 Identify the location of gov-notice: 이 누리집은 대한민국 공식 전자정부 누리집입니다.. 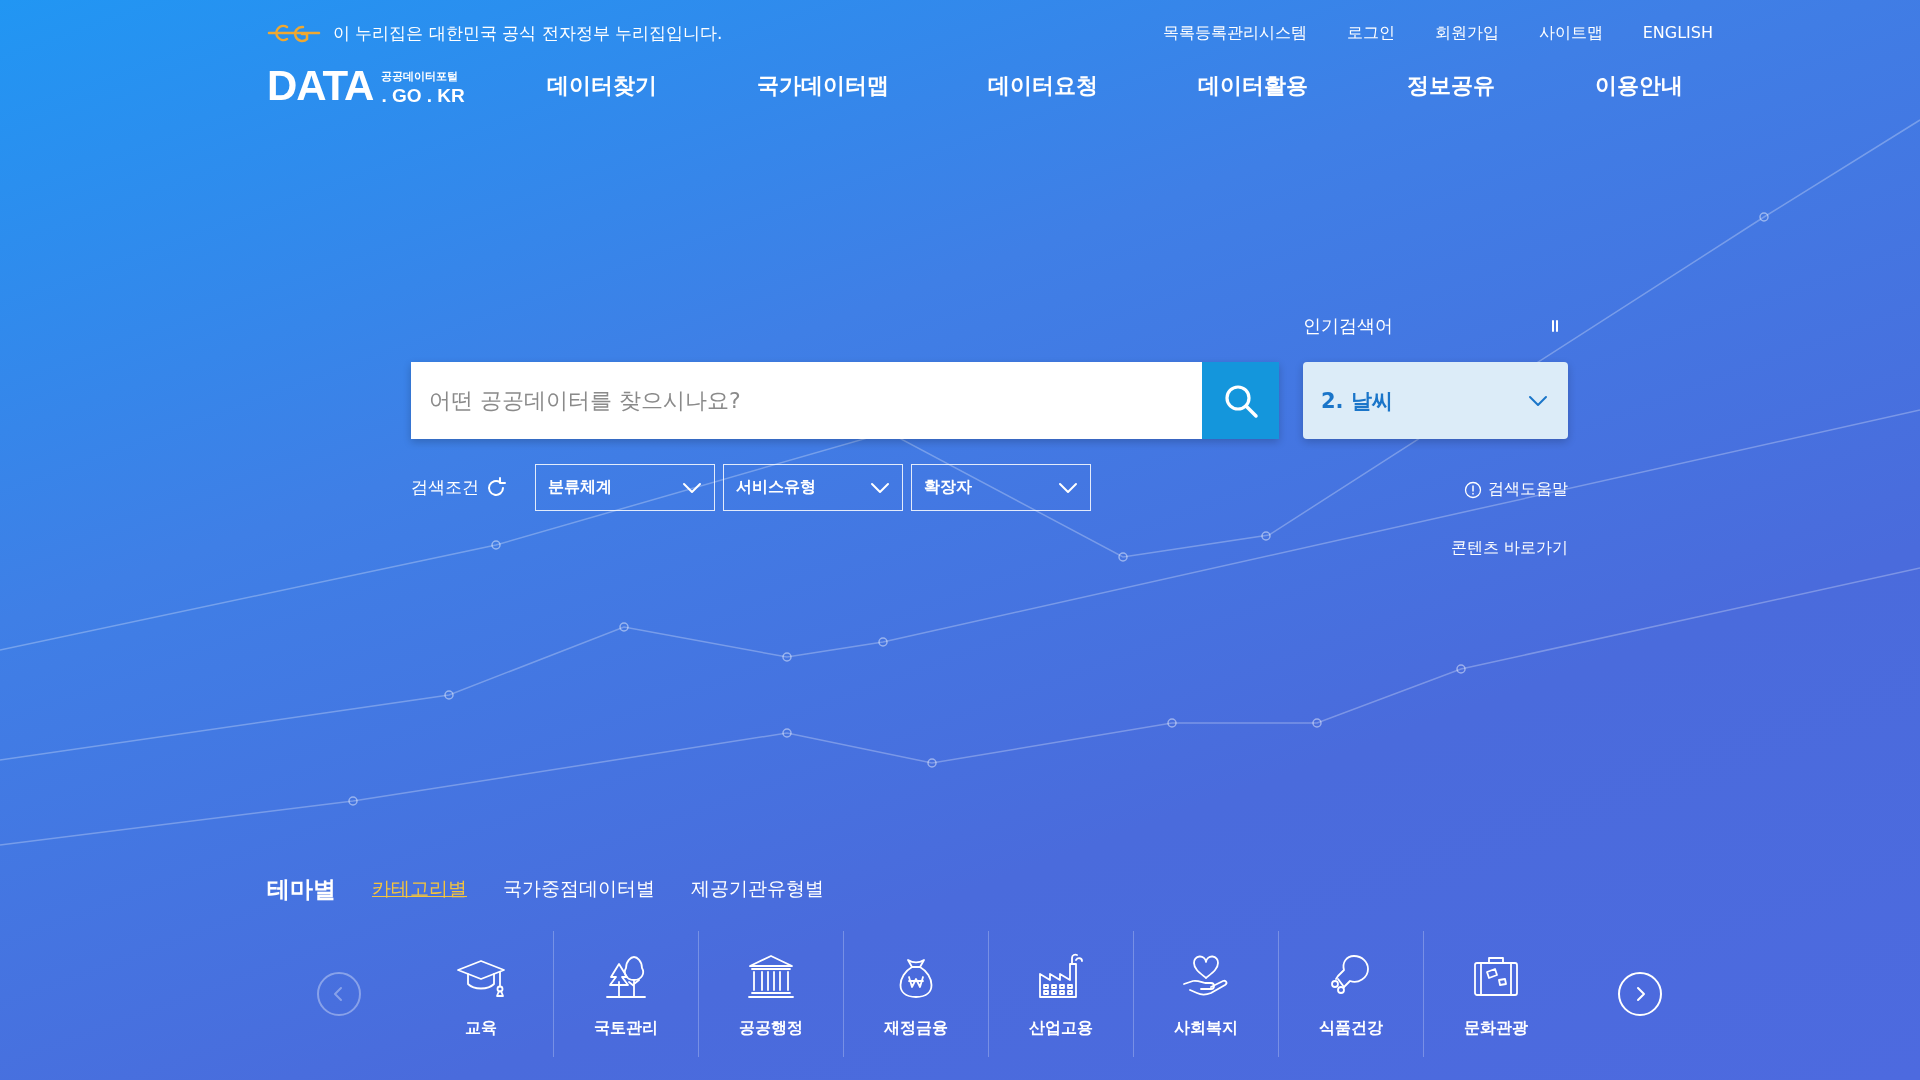
(528, 33).